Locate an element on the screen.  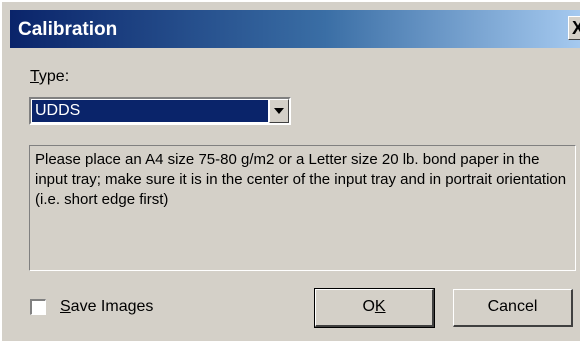
window-title: Calibration is located at coordinates (68, 29).